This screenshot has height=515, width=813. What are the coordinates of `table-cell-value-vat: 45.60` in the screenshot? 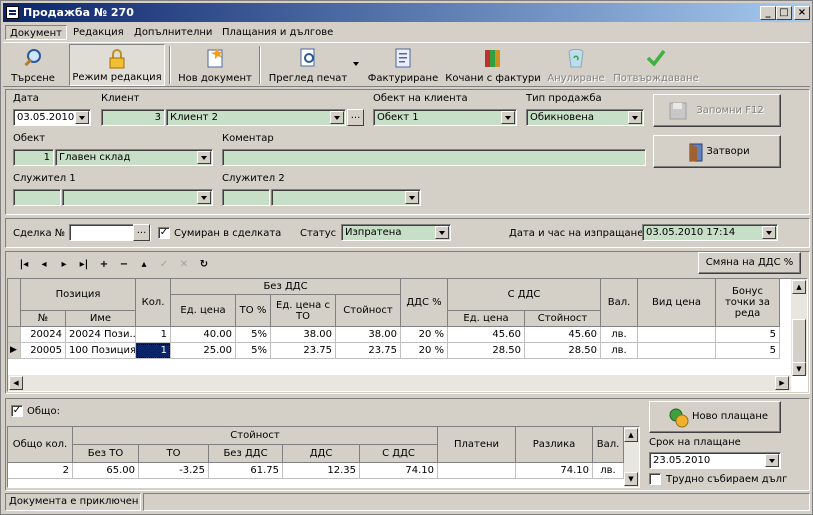 It's located at (563, 335).